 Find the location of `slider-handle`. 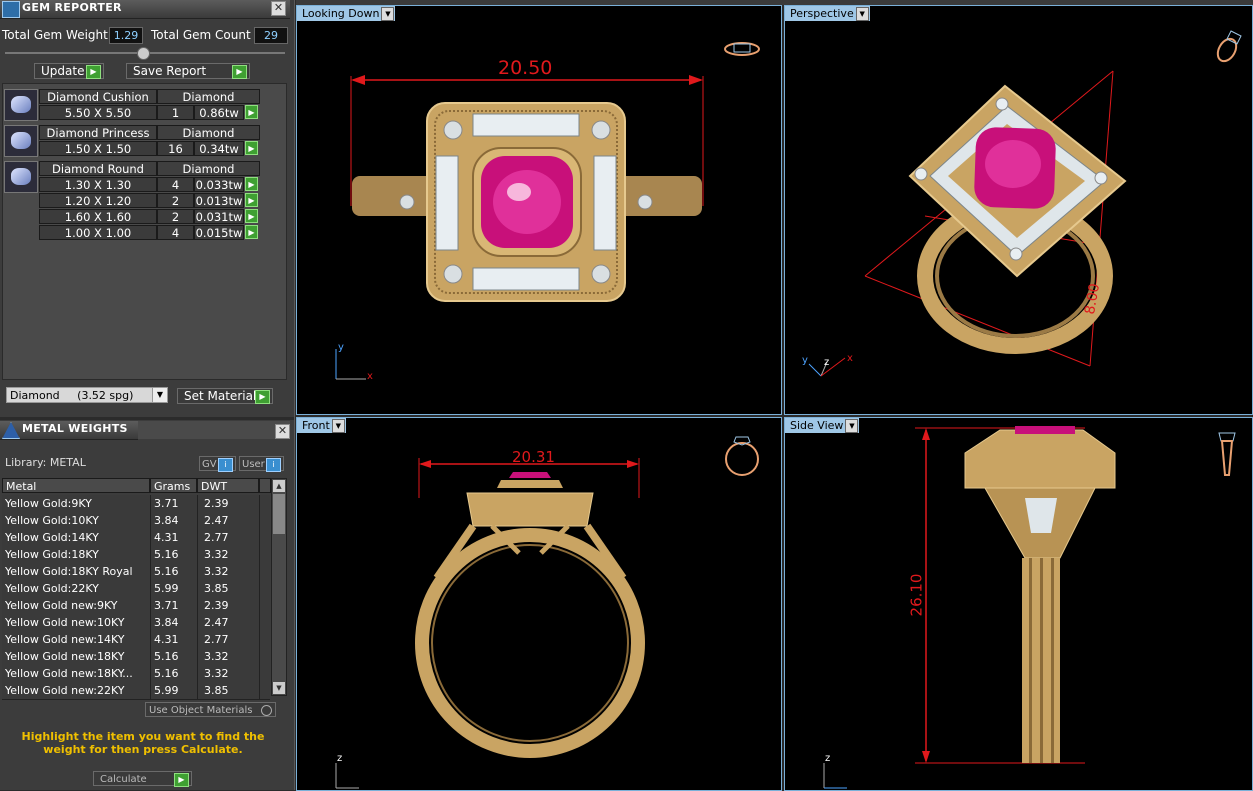

slider-handle is located at coordinates (143, 53).